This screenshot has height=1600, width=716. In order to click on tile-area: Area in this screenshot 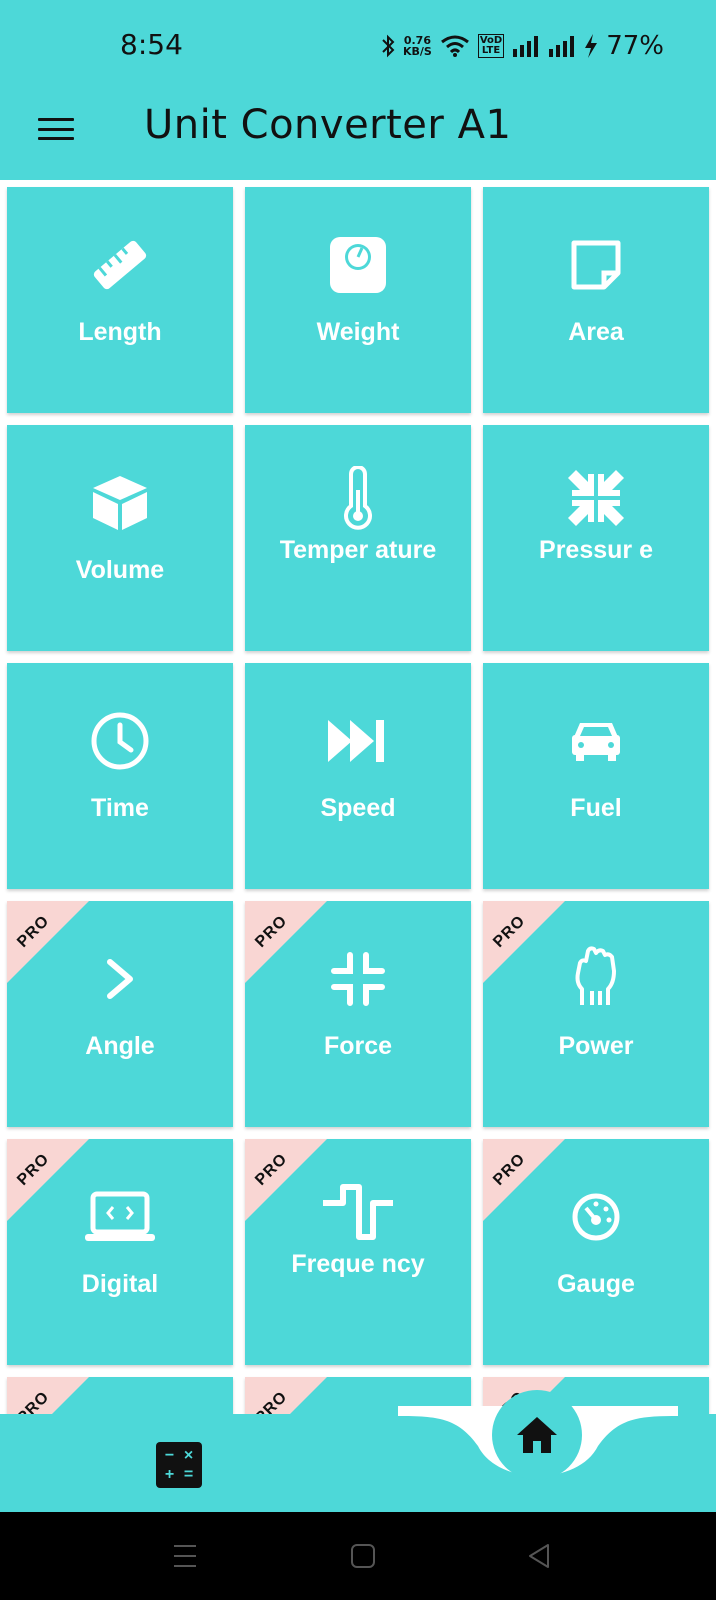, I will do `click(596, 300)`.